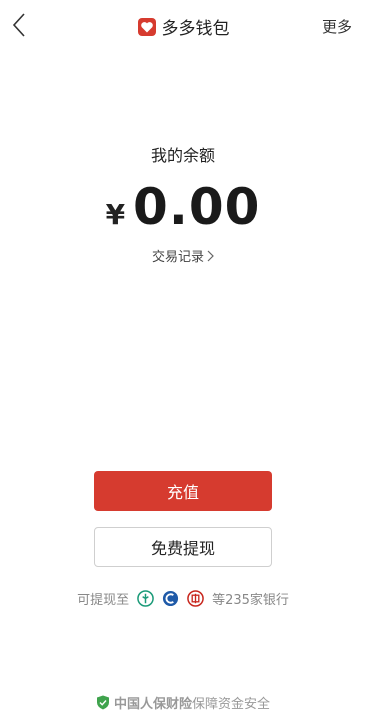 The width and height of the screenshot is (366, 720). What do you see at coordinates (183, 491) in the screenshot?
I see `recharge-button: 充值` at bounding box center [183, 491].